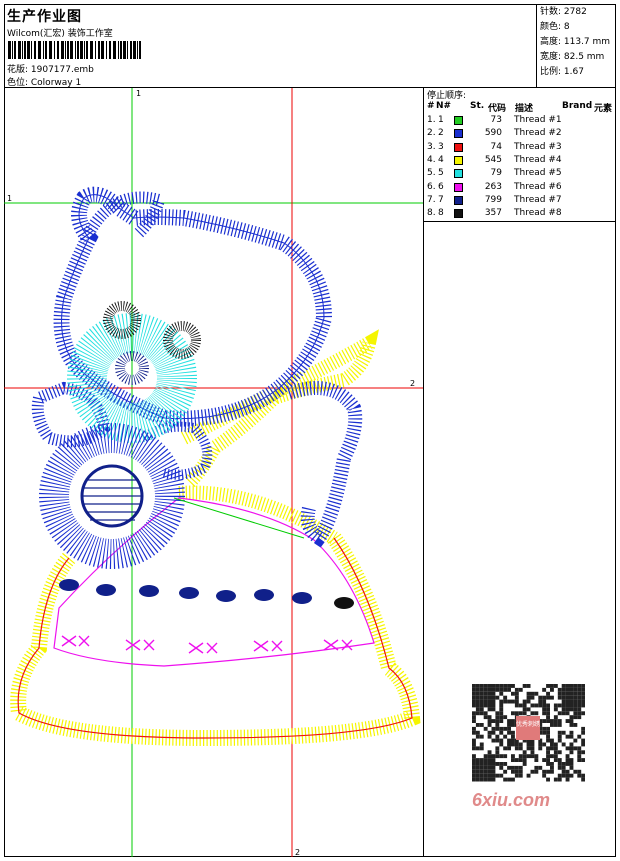 The image size is (620, 861). Describe the element at coordinates (575, 42) in the screenshot. I see `design-height: 高度: 113.7 mm` at that location.